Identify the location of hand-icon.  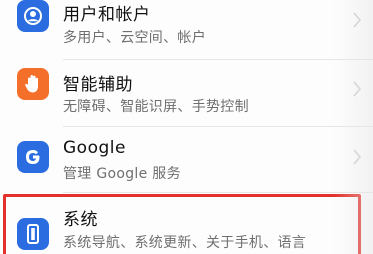
(33, 84).